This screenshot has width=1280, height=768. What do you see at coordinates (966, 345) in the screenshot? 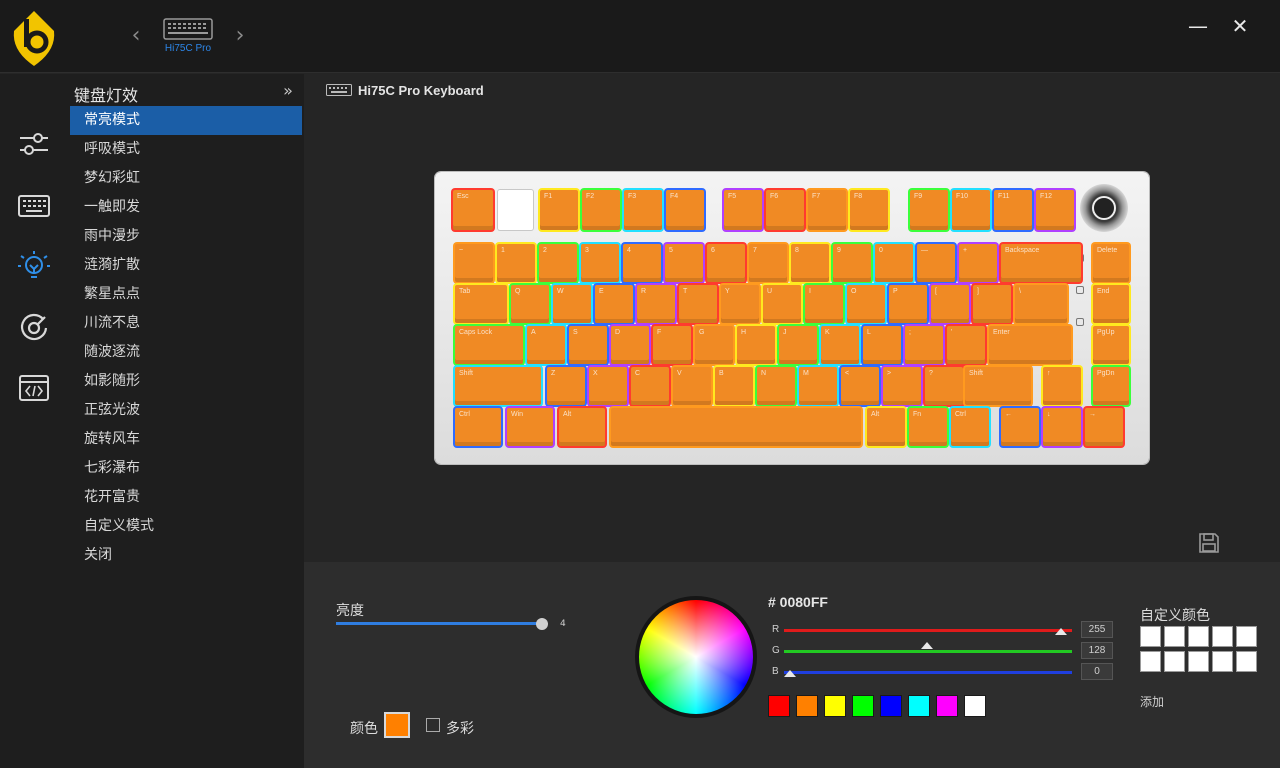
I see `keyboard-key: '` at bounding box center [966, 345].